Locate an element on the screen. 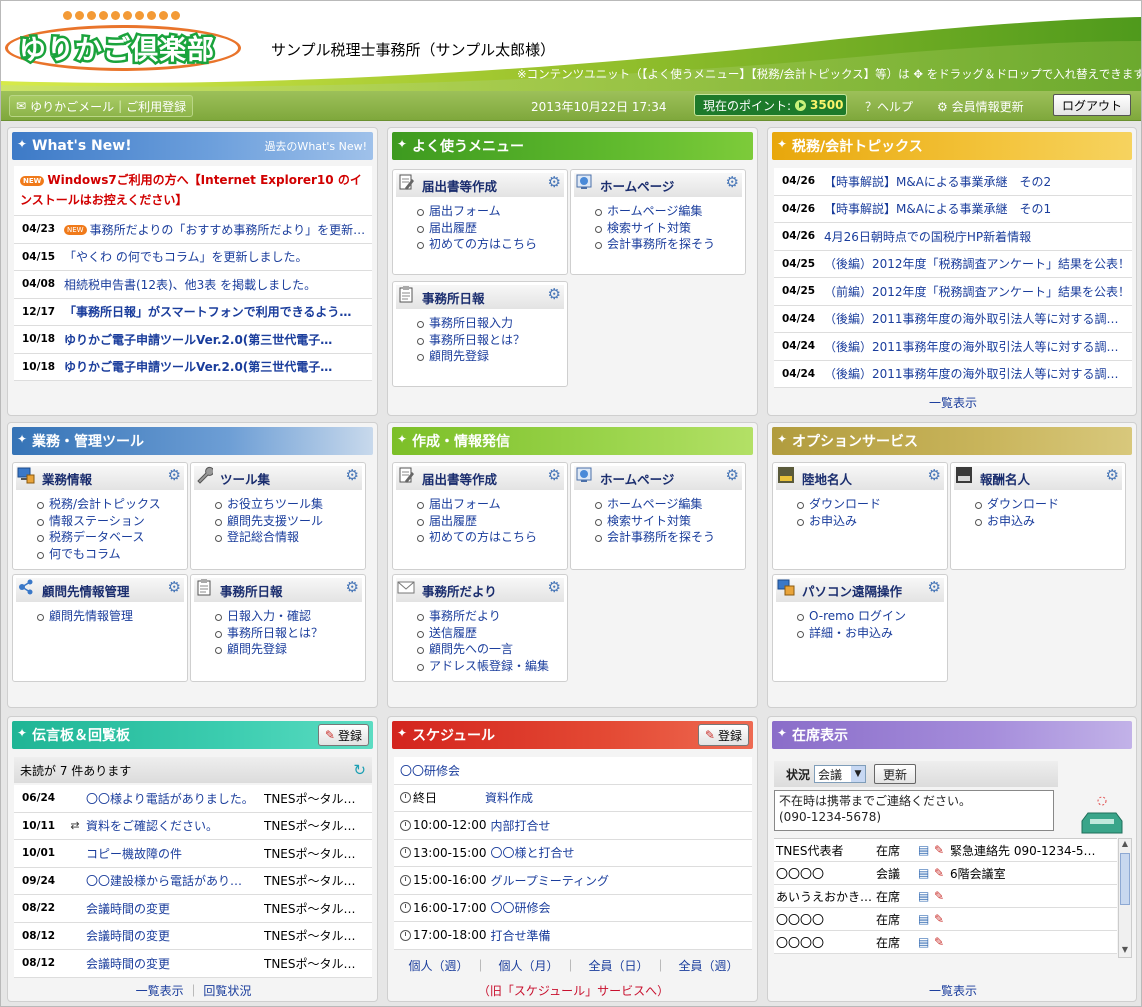  card-link: 顧問先への一言 is located at coordinates (482, 649).